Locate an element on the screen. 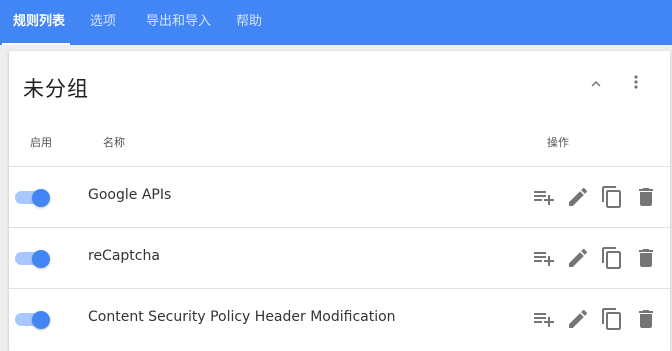  rule-name: reCaptcha is located at coordinates (124, 256).